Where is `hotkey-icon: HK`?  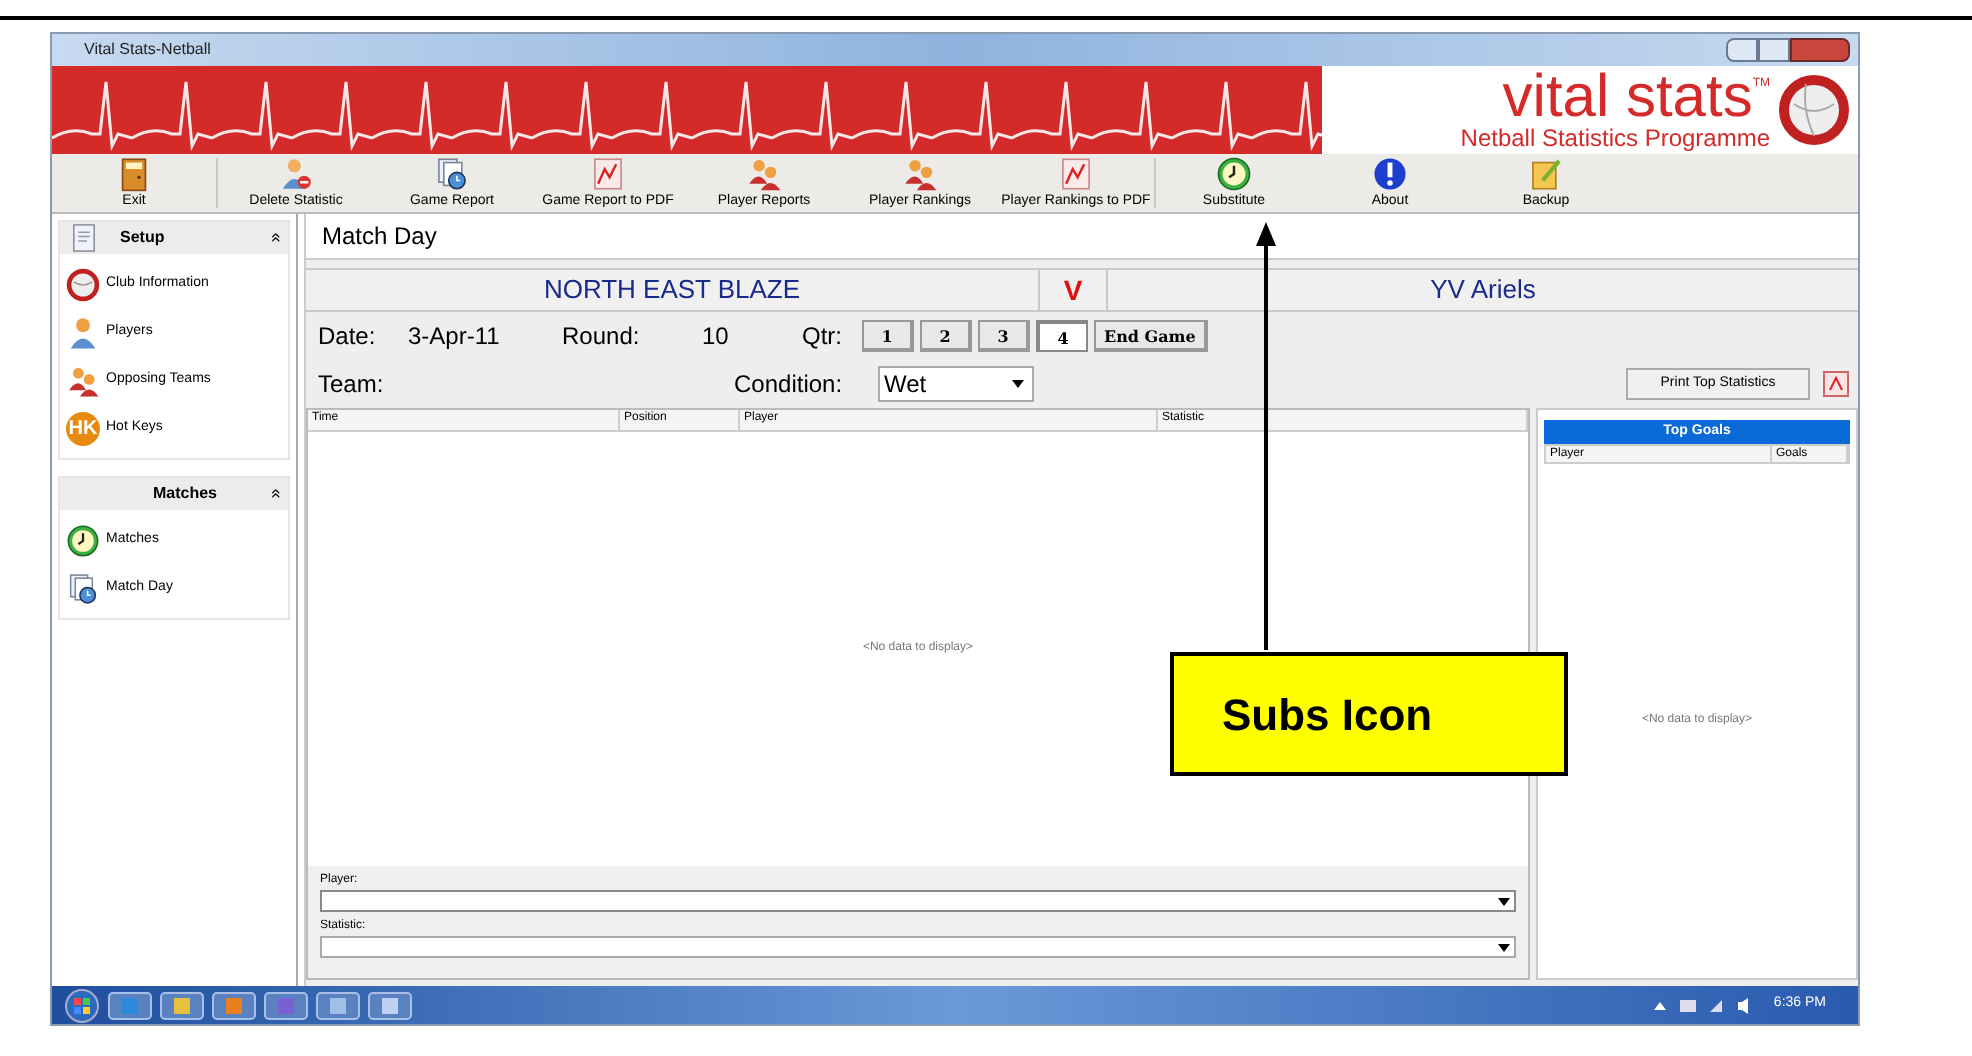 hotkey-icon: HK is located at coordinates (83, 428).